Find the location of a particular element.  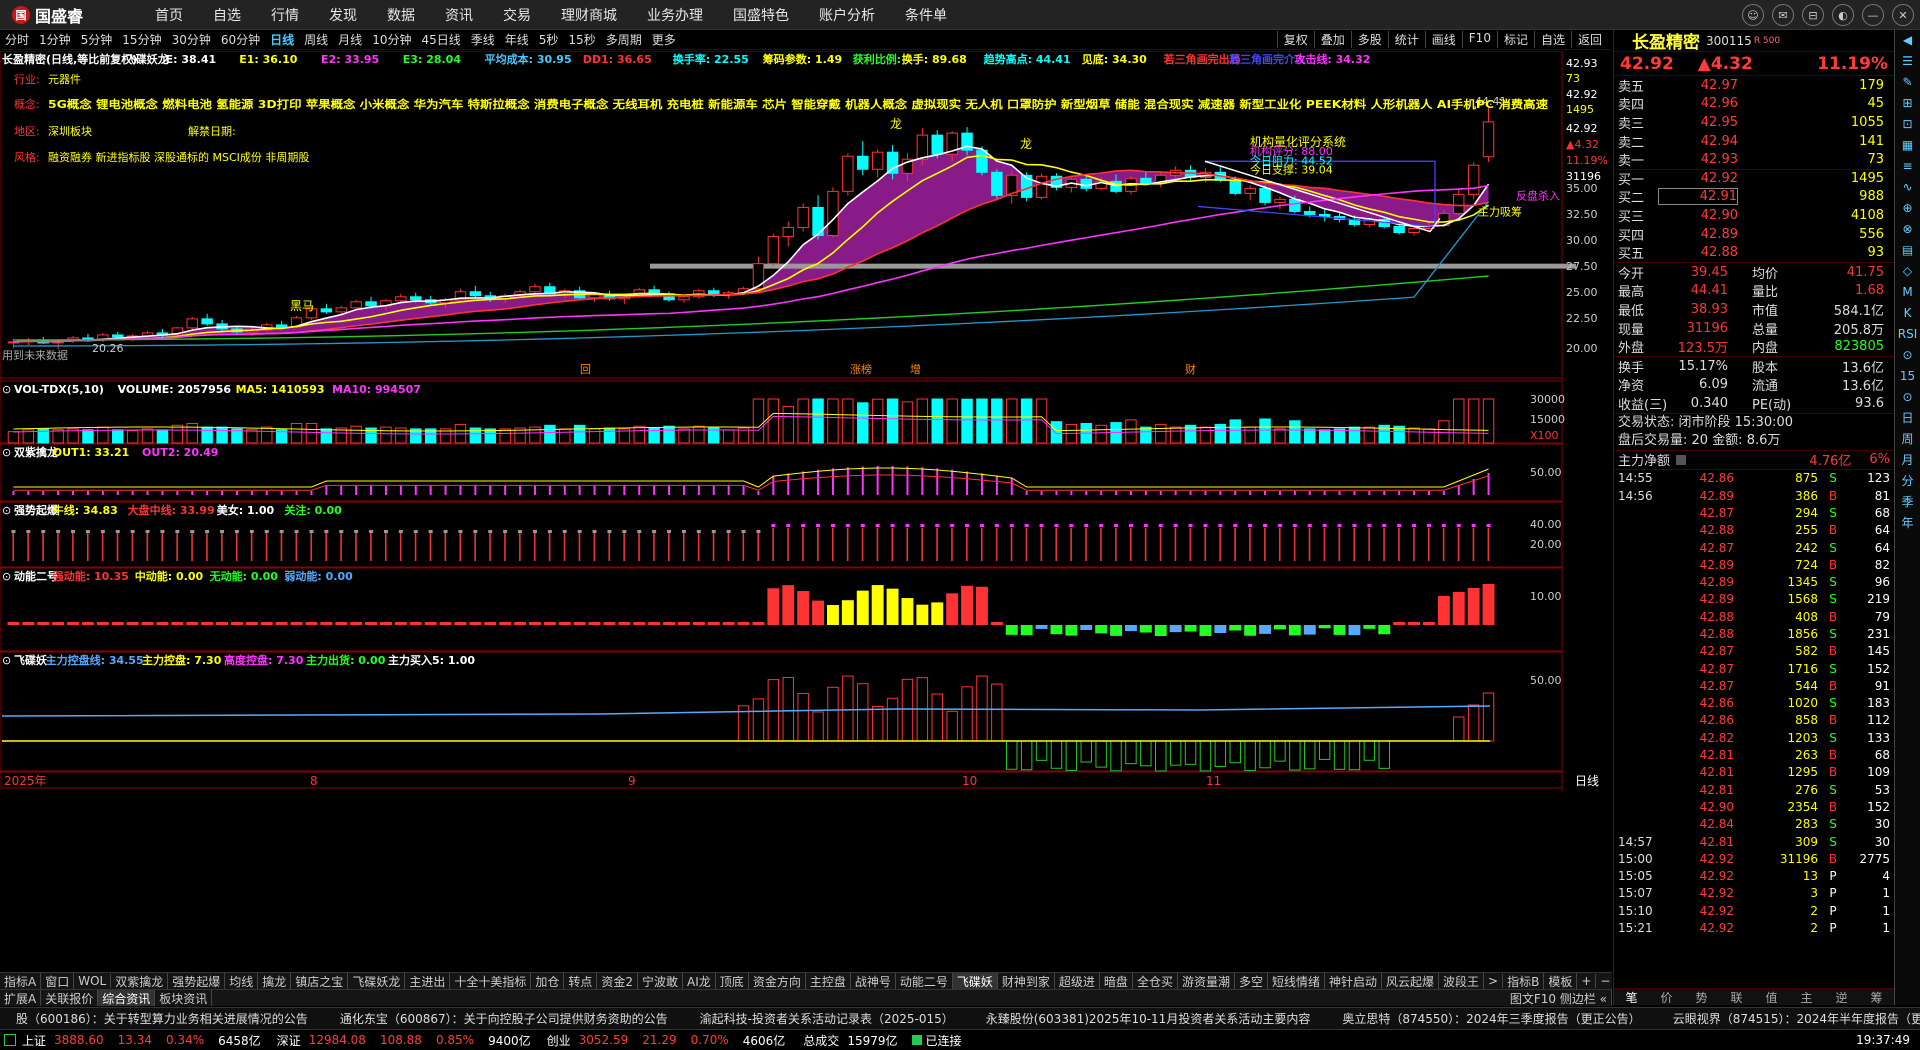

menu-item: 理财商城 is located at coordinates (589, 15).